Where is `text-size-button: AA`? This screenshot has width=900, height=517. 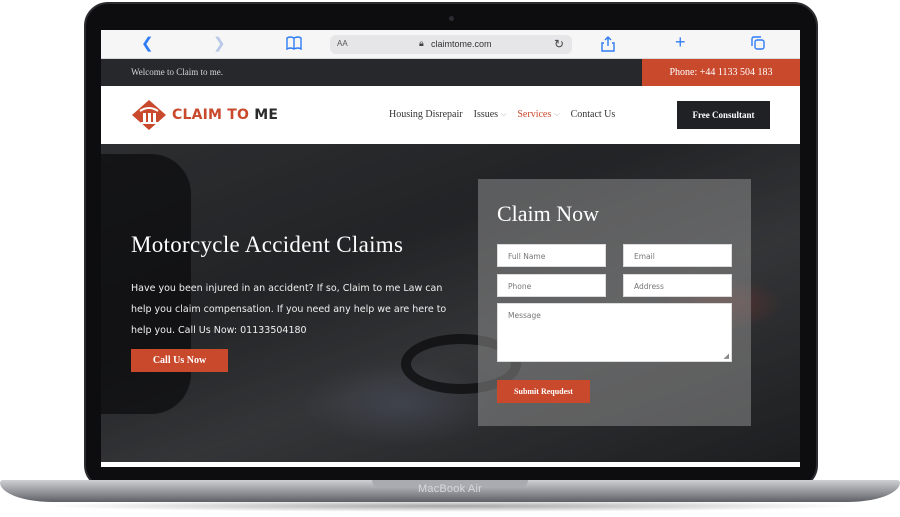 text-size-button: AA is located at coordinates (342, 43).